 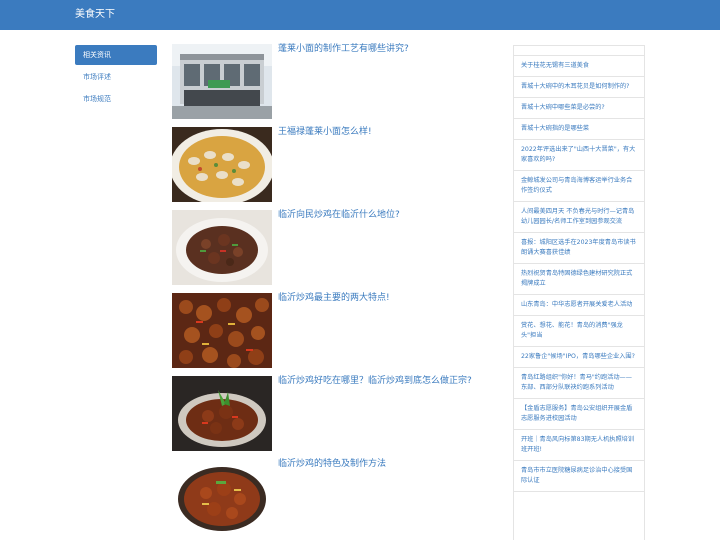 What do you see at coordinates (579, 186) in the screenshot?
I see `sidebar-link: 金鲸城发公司与青岛海博客运举行业务合作签约仪式` at bounding box center [579, 186].